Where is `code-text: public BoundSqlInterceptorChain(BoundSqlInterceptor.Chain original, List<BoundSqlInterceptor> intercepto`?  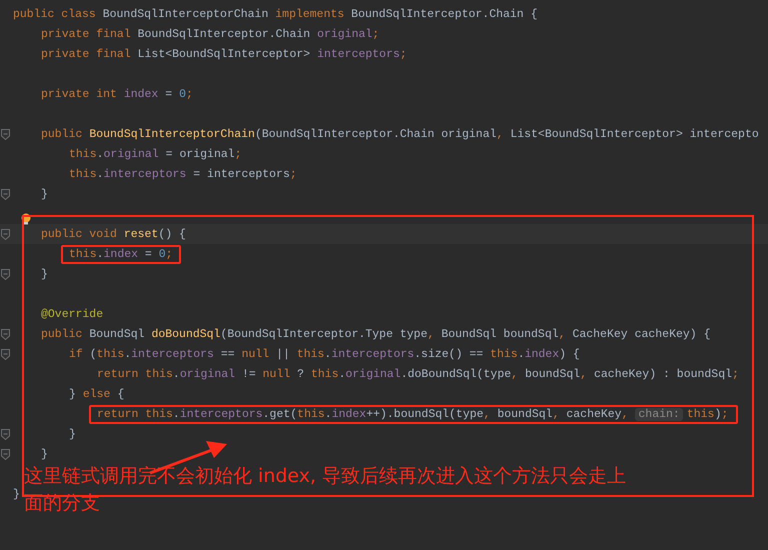
code-text: public BoundSqlInterceptorChain(BoundSqlInterceptor.Chain original, List<BoundSqlInterceptor> intercepto is located at coordinates (400, 134).